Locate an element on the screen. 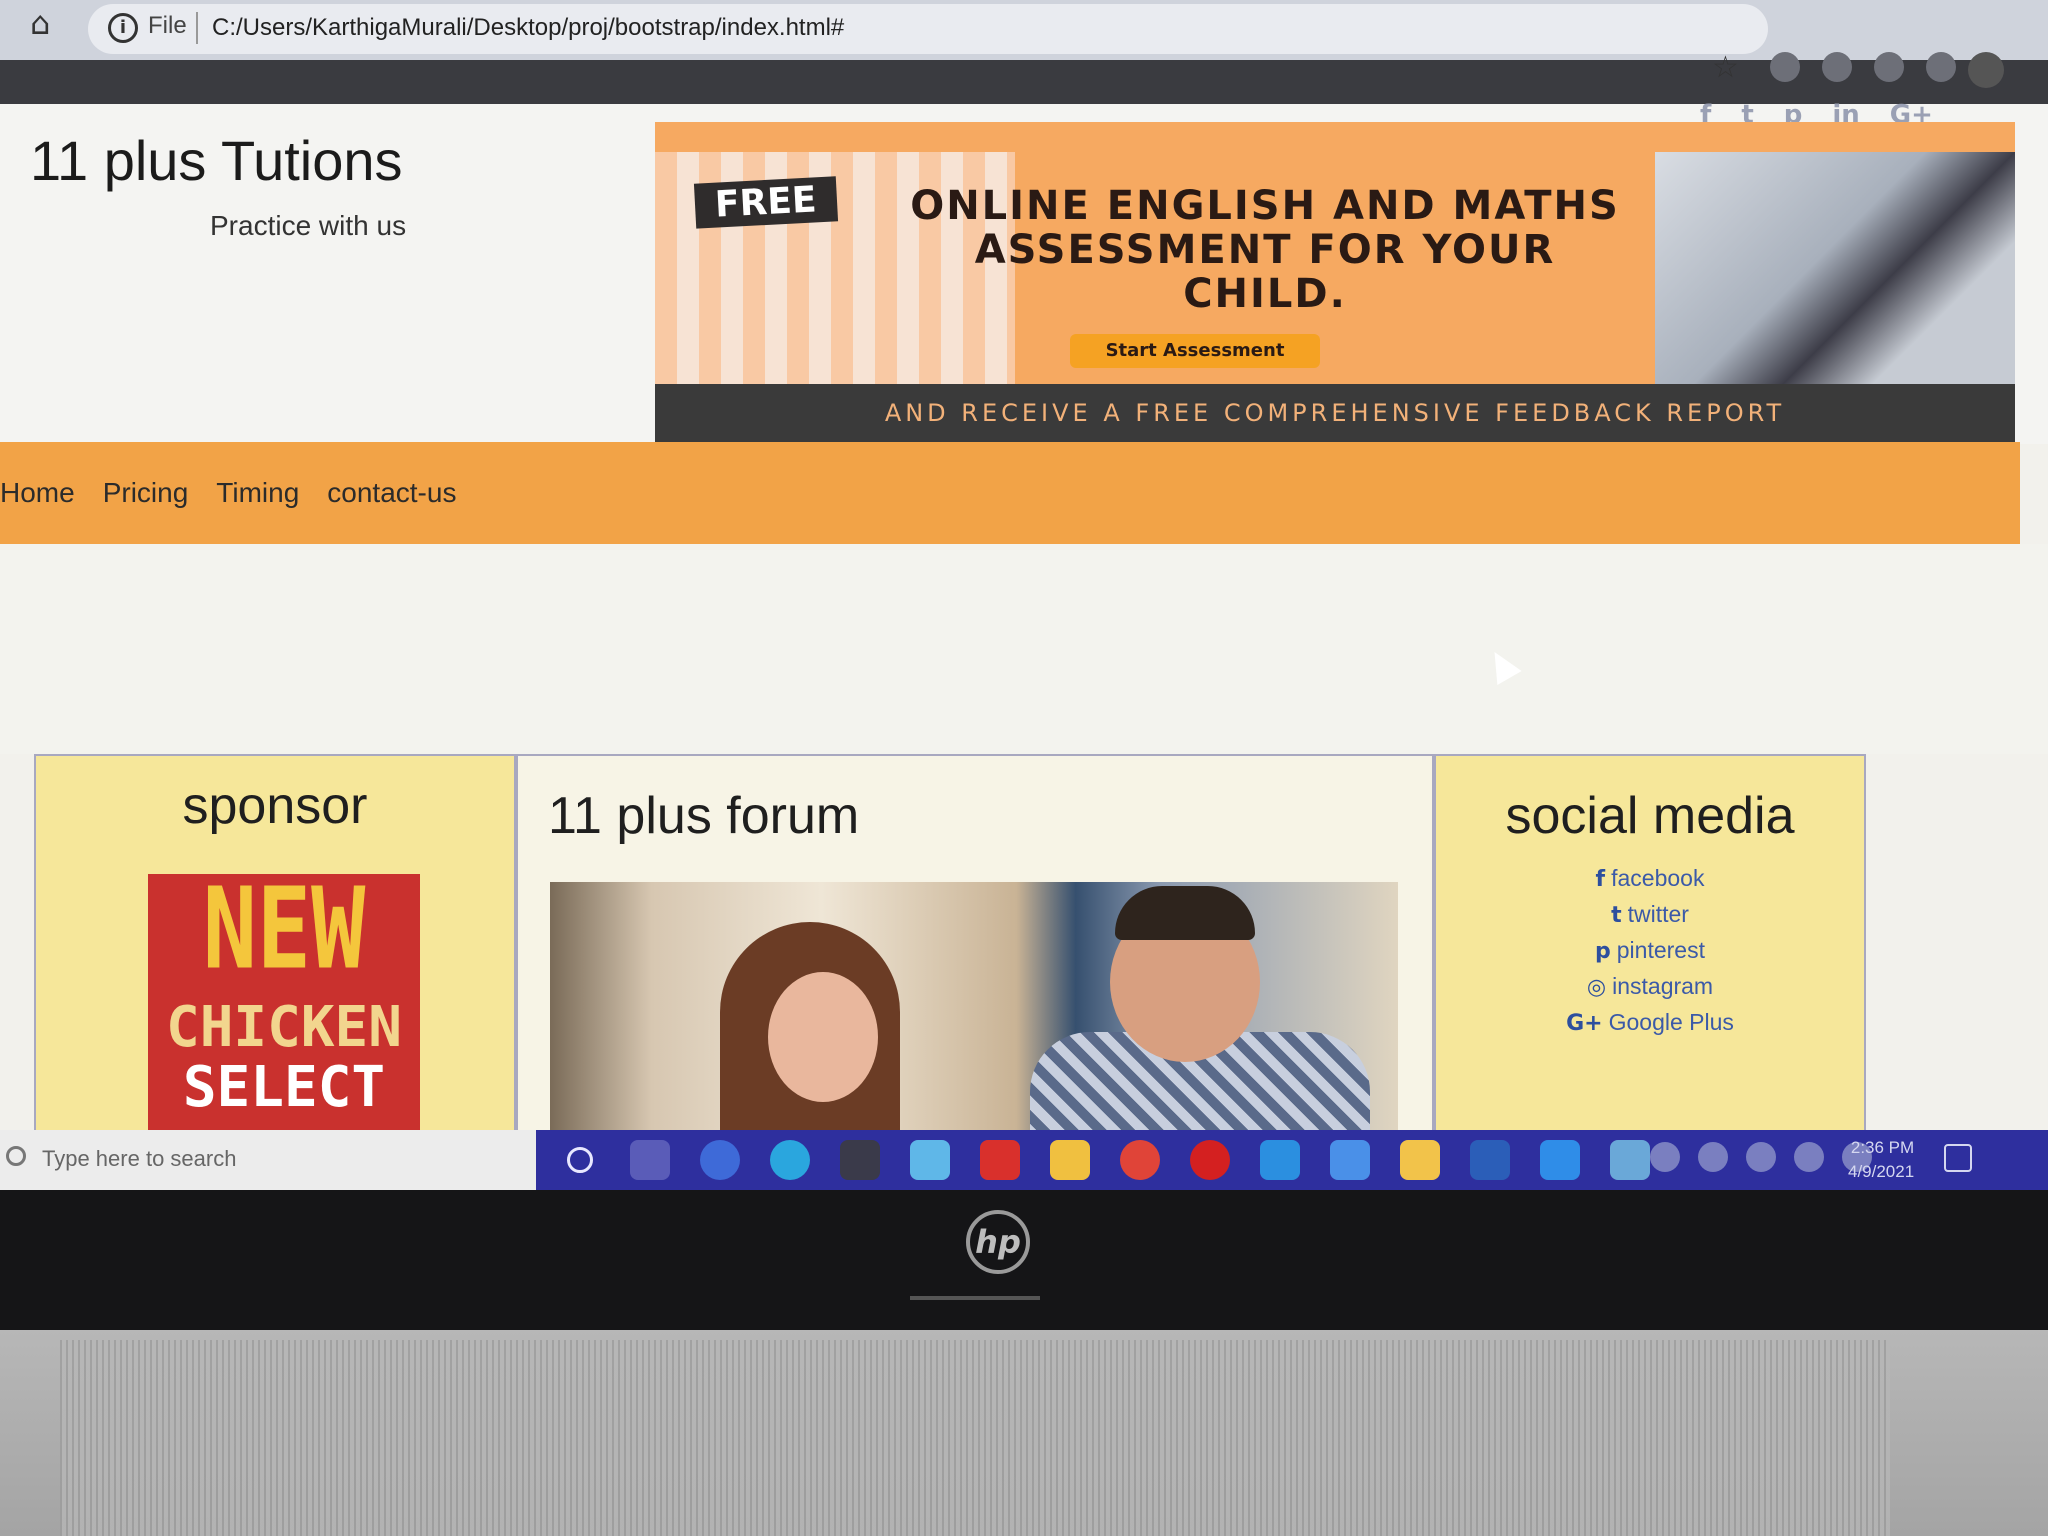  social-heading: social media is located at coordinates (1650, 816).